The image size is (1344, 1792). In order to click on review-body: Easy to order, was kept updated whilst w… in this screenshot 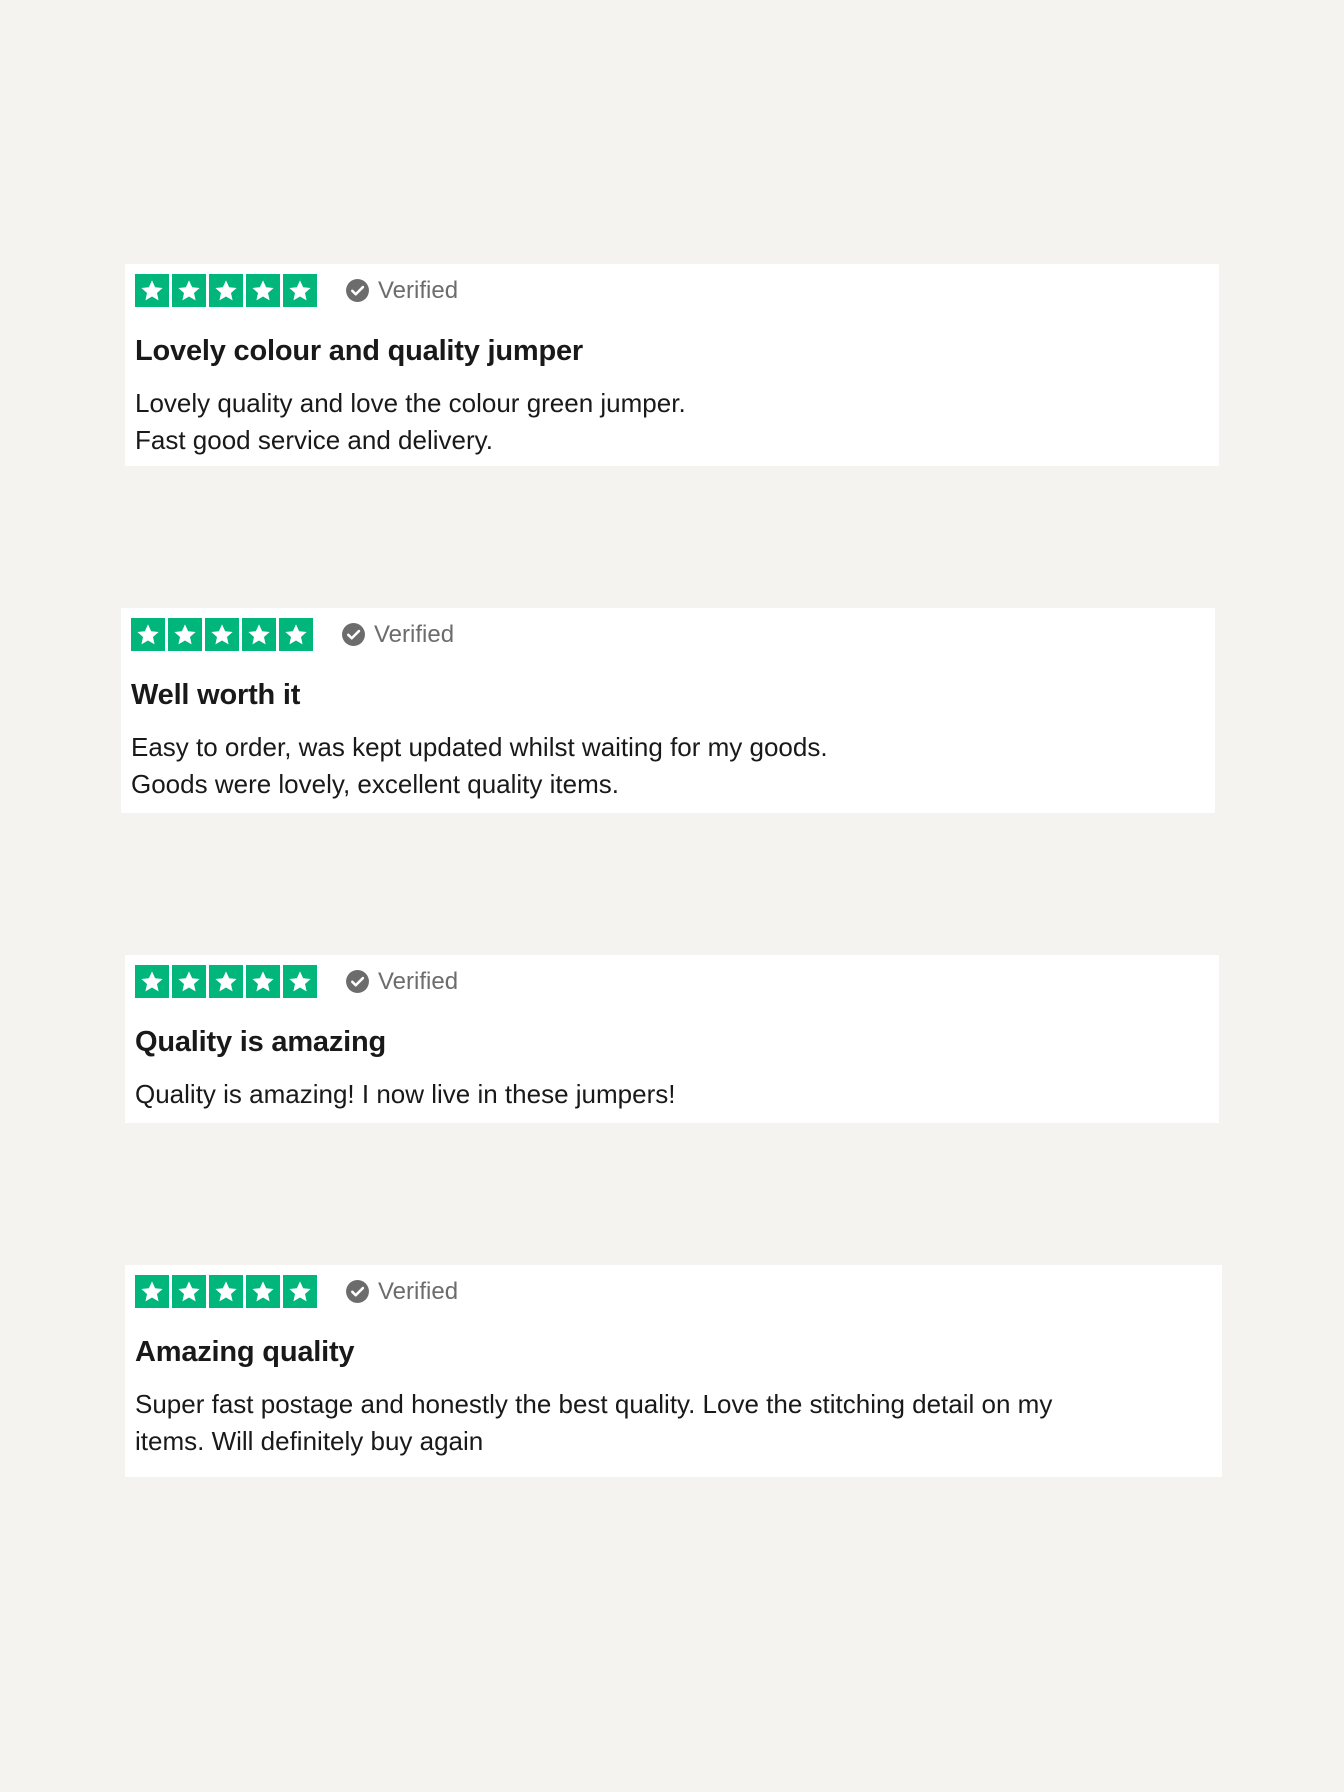, I will do `click(668, 766)`.